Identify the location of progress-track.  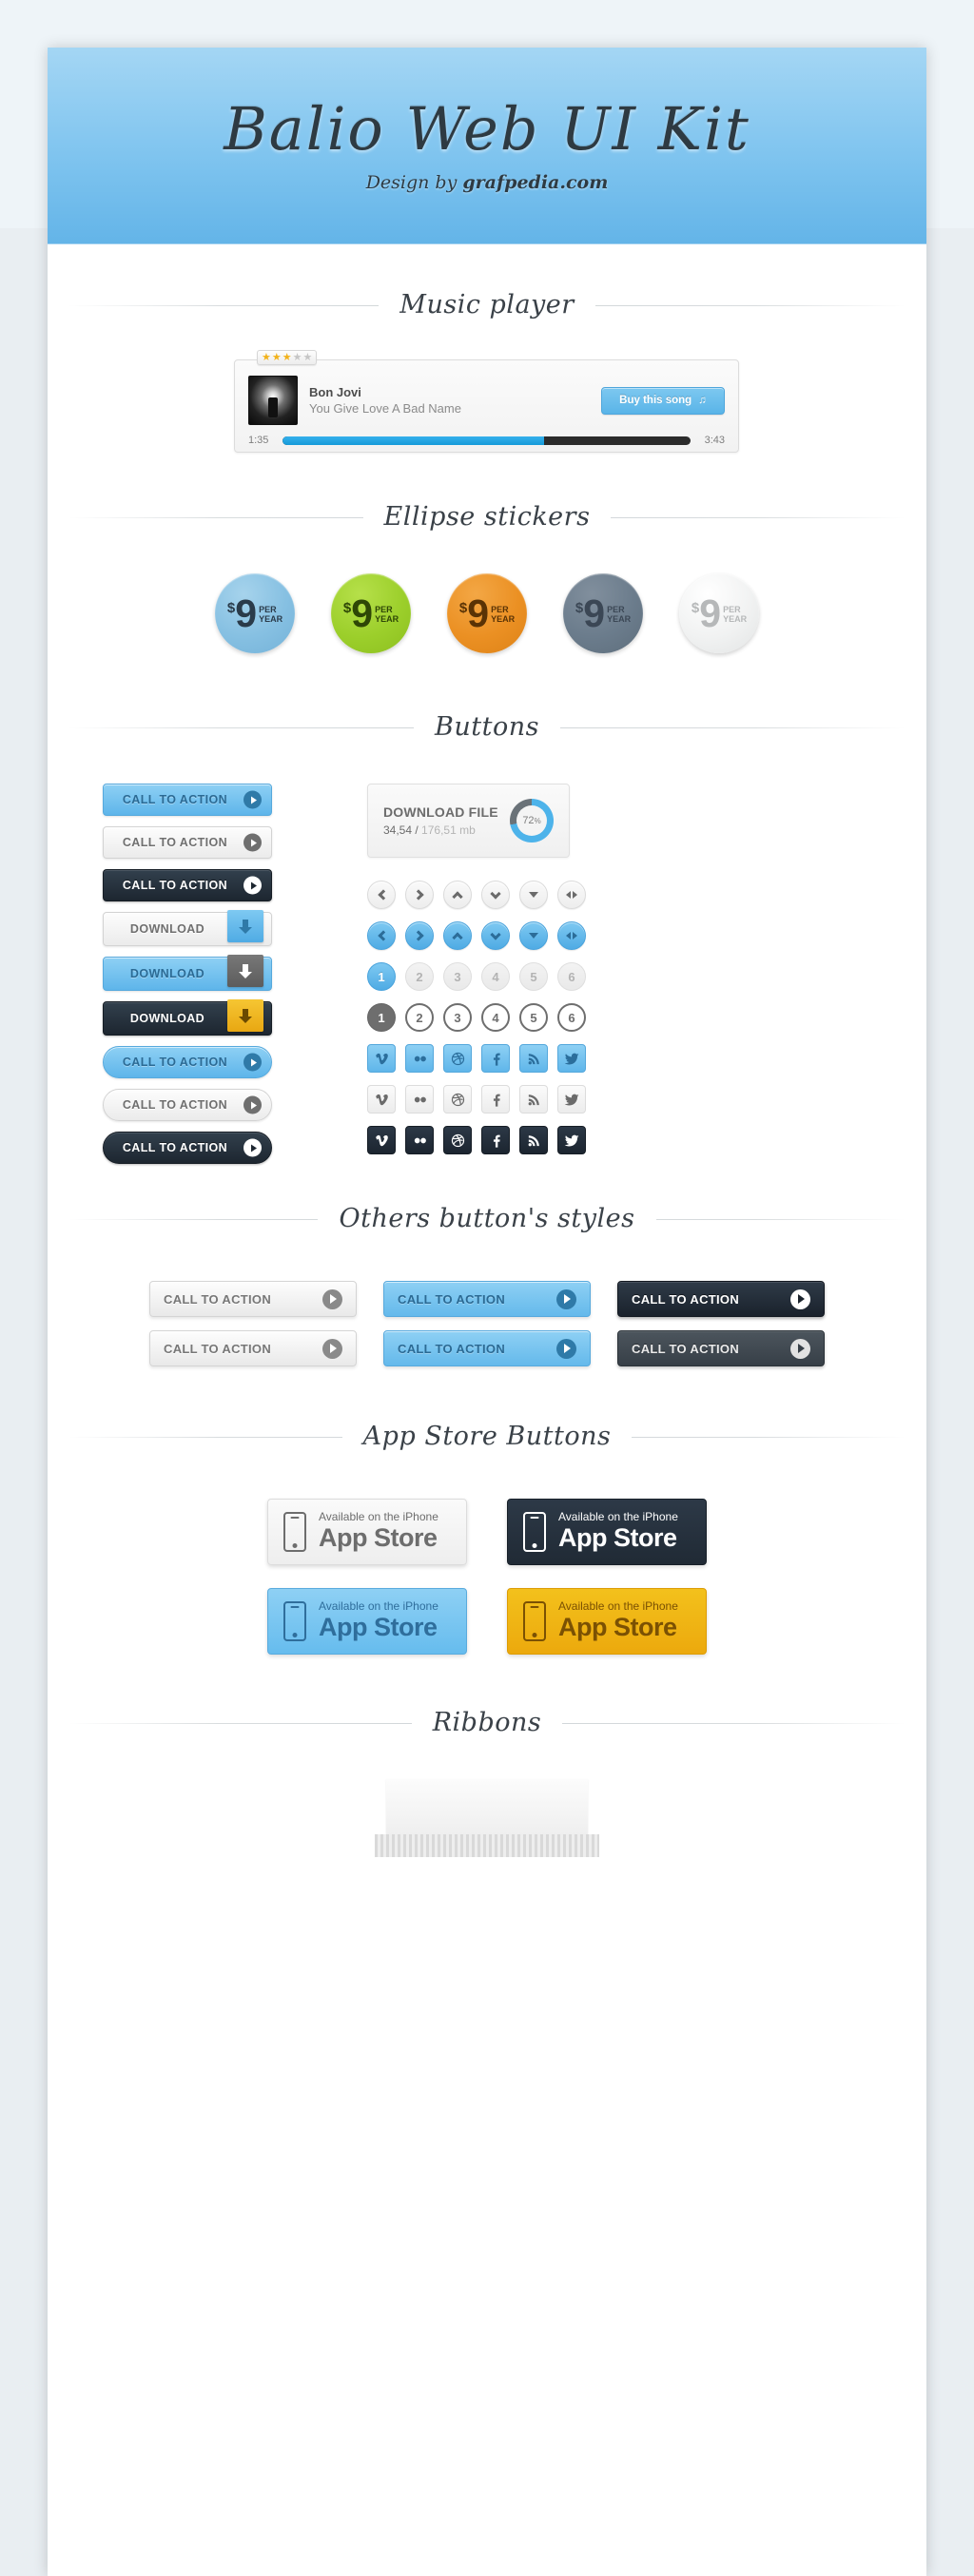
(486, 440).